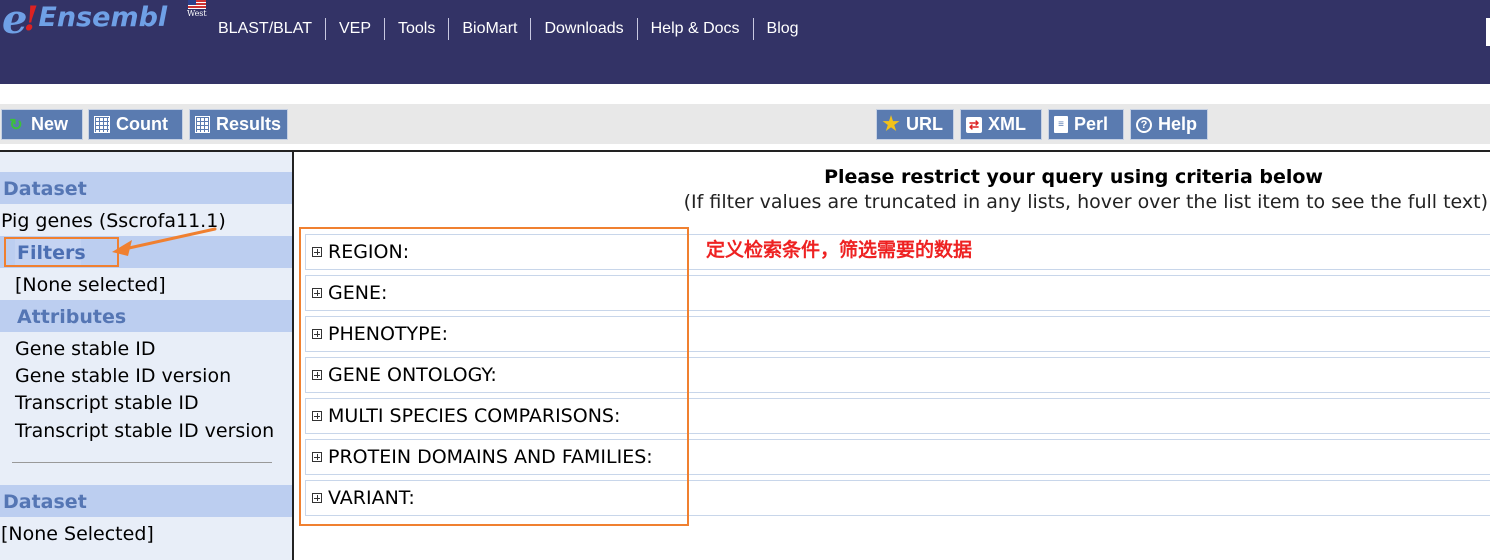 The height and width of the screenshot is (560, 1490). Describe the element at coordinates (371, 498) in the screenshot. I see `filter-section-label: VARIANT:` at that location.